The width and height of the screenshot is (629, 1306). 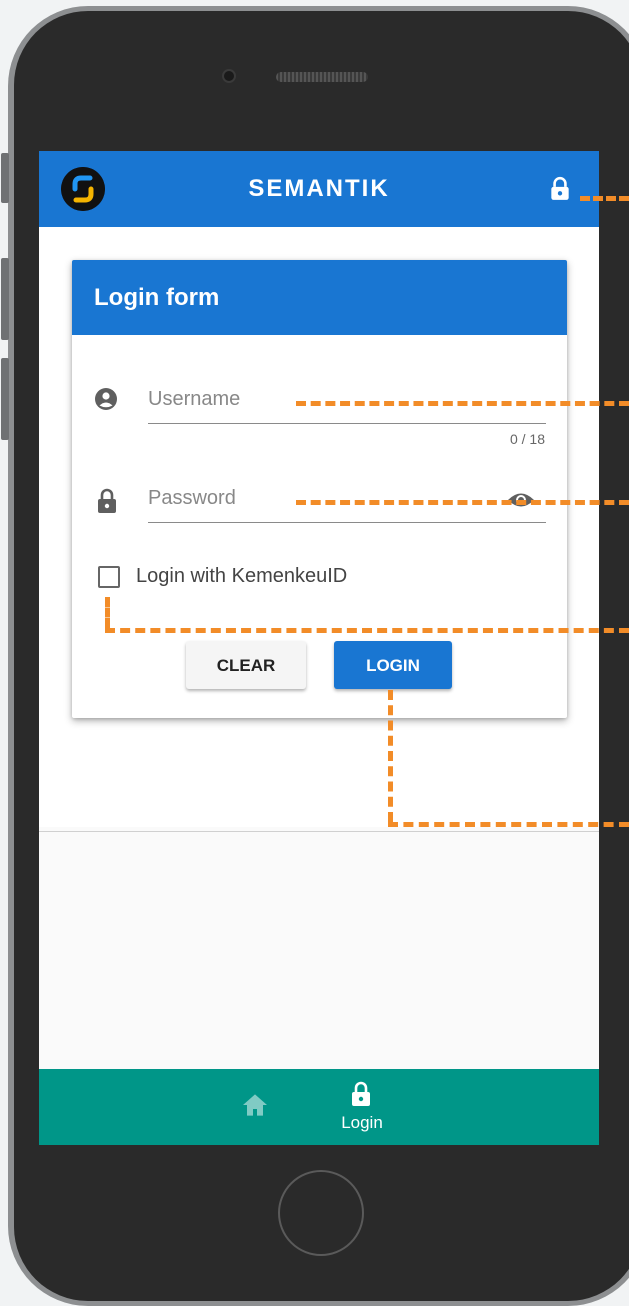 What do you see at coordinates (5, 399) in the screenshot?
I see `phone-volume-down-button` at bounding box center [5, 399].